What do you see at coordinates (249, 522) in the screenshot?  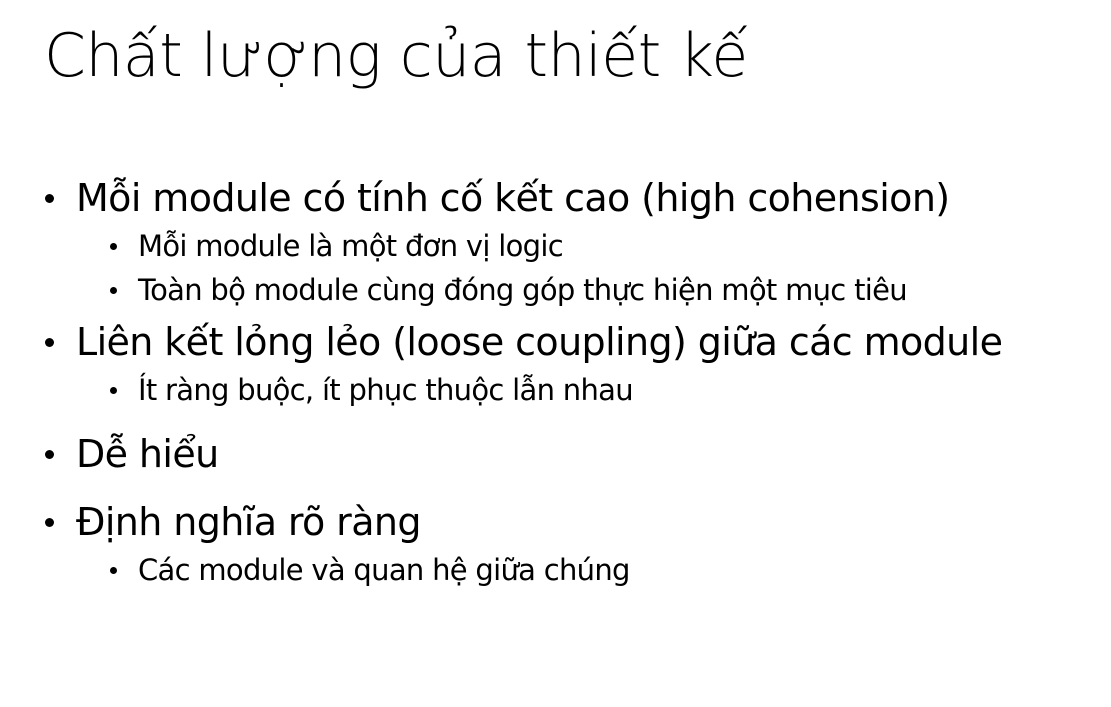 I see `bullet-text: Định nghĩa rõ ràng` at bounding box center [249, 522].